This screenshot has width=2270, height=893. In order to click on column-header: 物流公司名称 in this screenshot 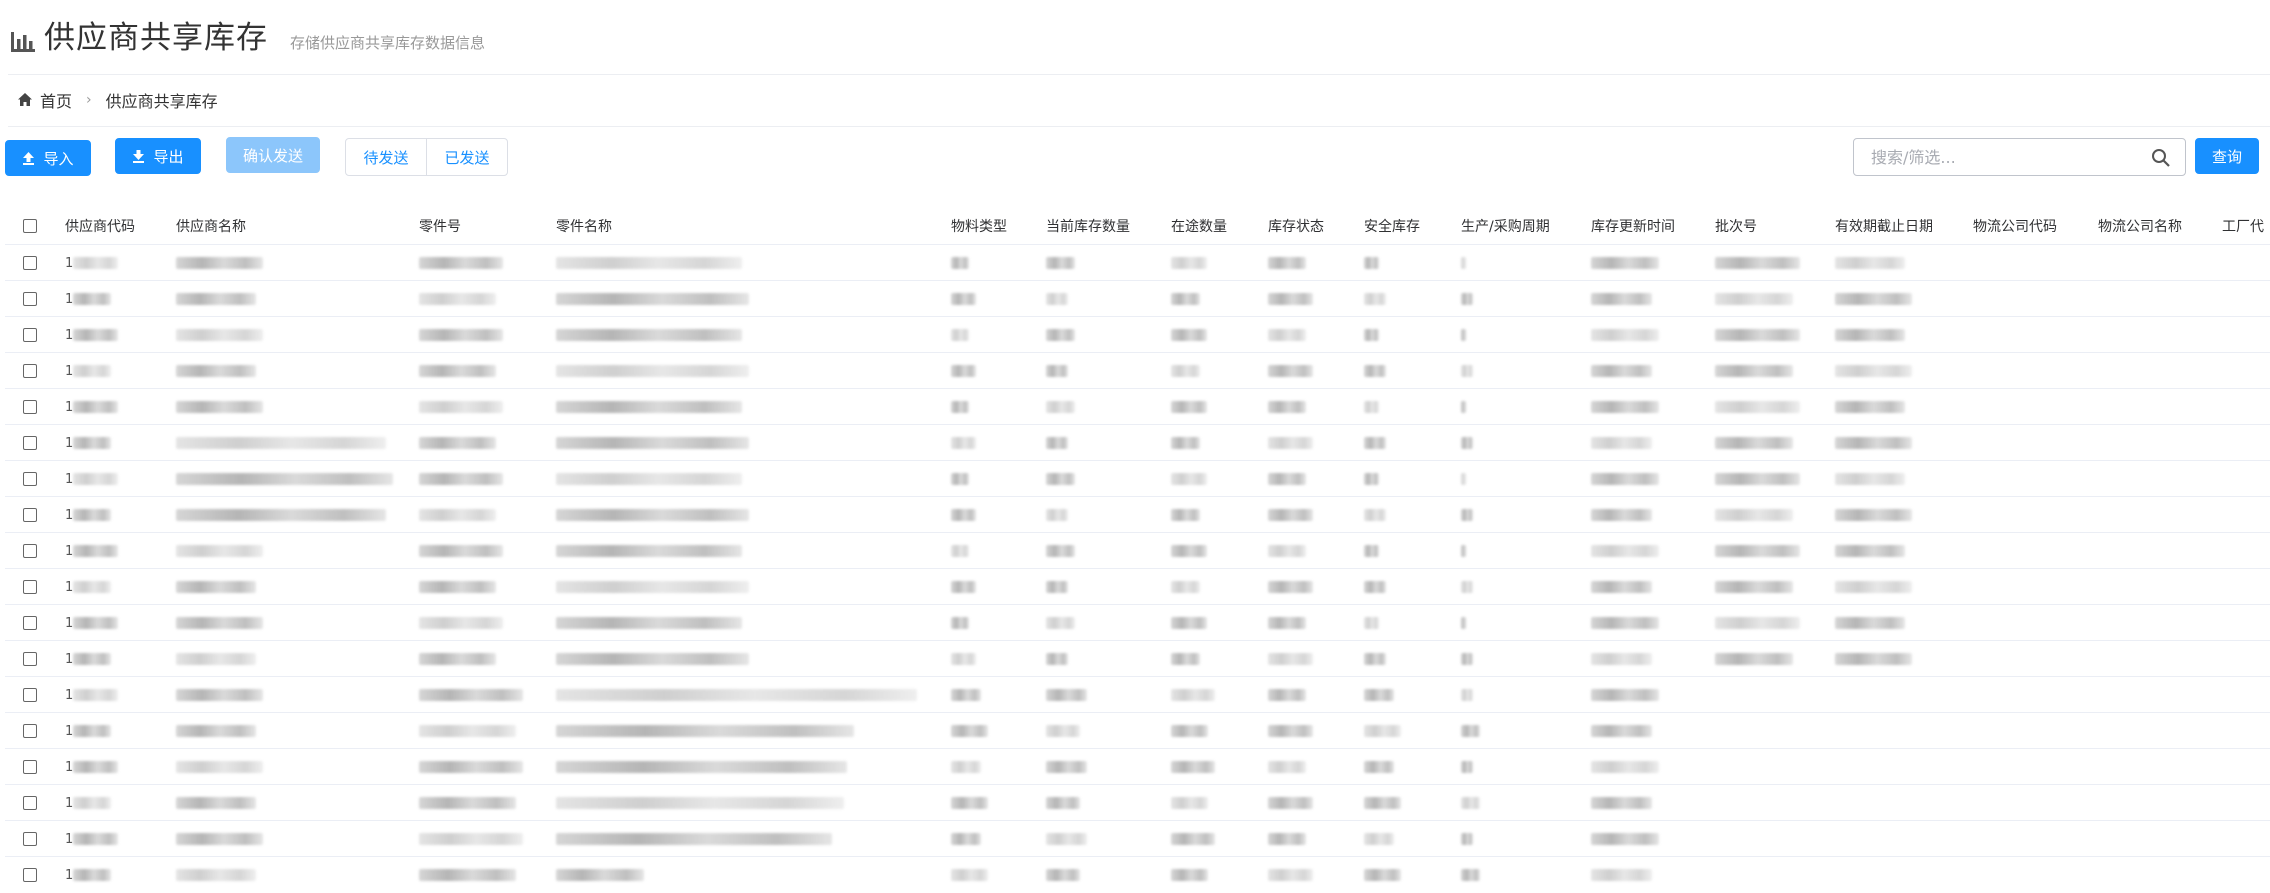, I will do `click(2152, 226)`.